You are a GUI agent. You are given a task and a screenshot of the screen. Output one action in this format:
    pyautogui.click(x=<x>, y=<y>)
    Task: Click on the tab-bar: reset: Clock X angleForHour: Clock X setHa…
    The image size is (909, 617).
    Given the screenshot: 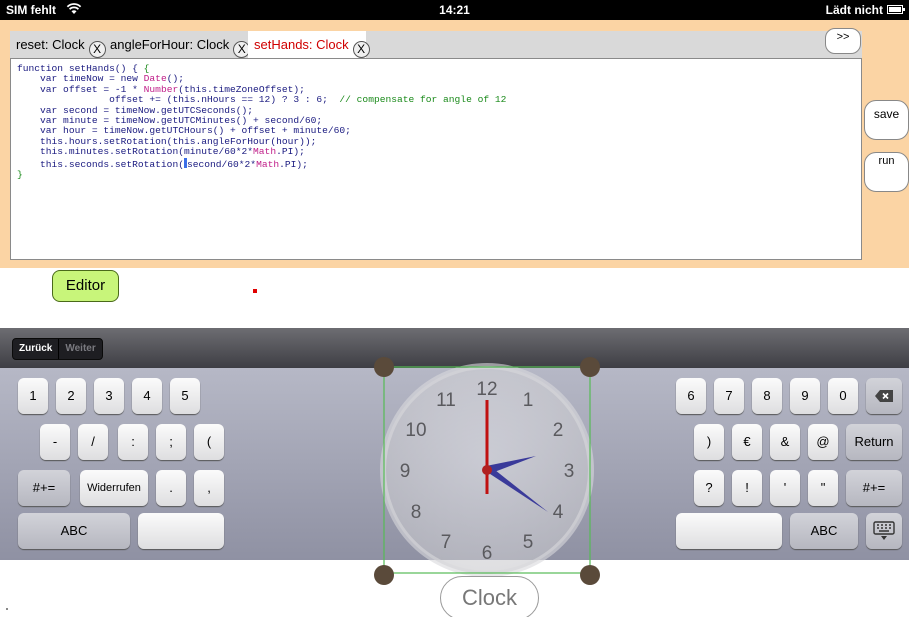 What is the action you would take?
    pyautogui.click(x=436, y=44)
    